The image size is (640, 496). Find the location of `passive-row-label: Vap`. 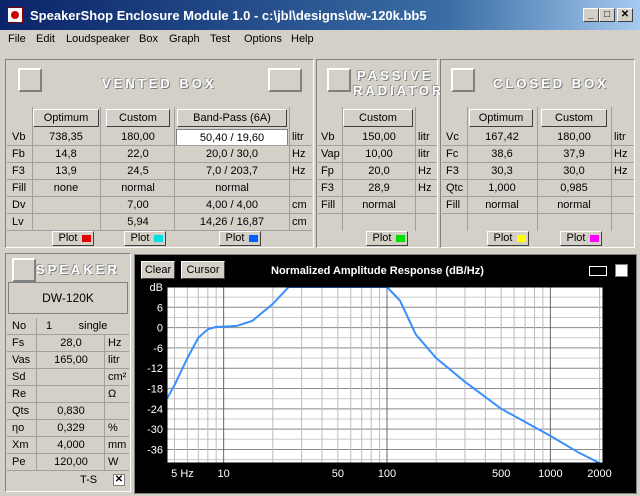

passive-row-label: Vap is located at coordinates (330, 154).